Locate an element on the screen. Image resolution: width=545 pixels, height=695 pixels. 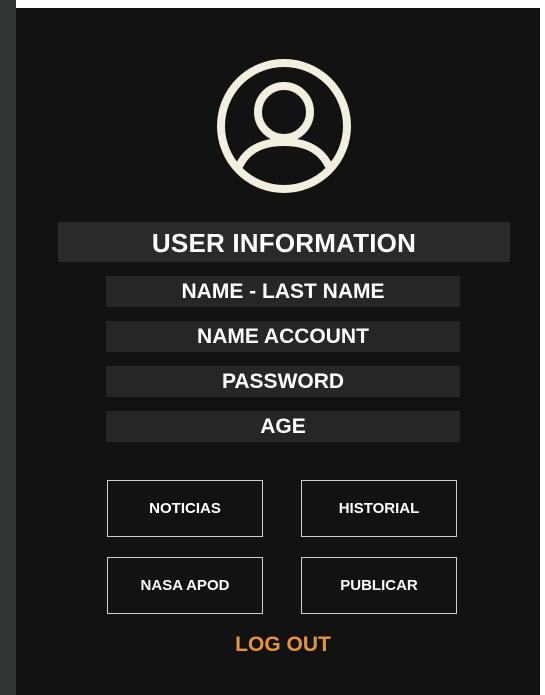
user-circle-icon is located at coordinates (284, 126).